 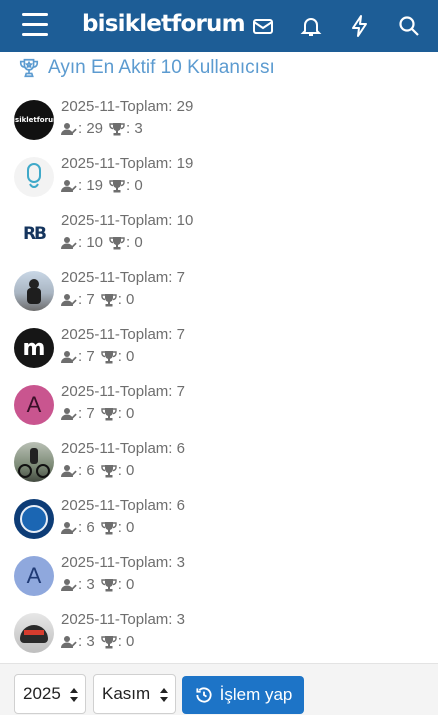 I want to click on year-select-value: 2025, so click(x=42, y=693).